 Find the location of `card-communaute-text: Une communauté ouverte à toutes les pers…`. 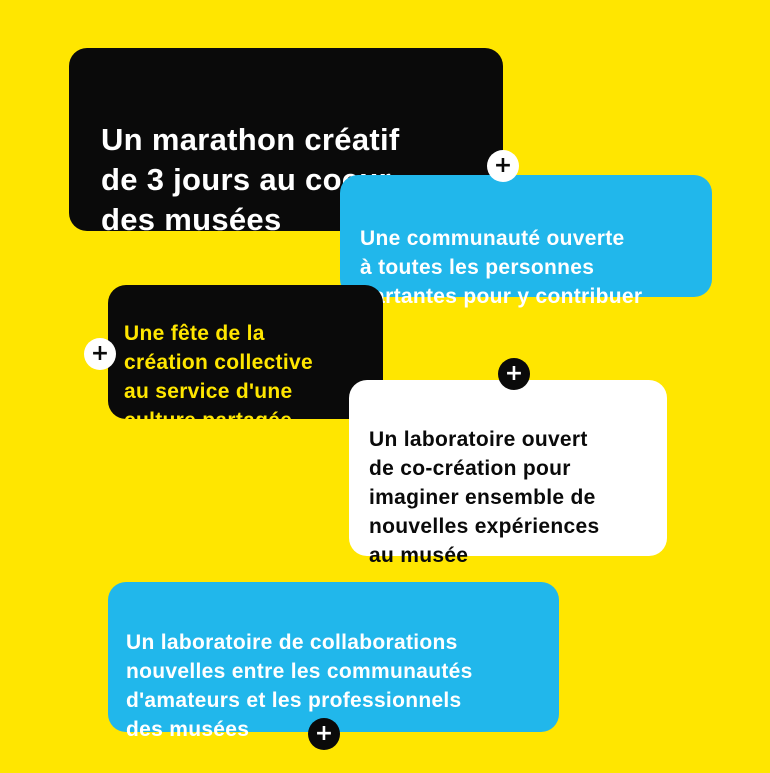

card-communaute-text: Une communauté ouverte à toutes les pers… is located at coordinates (501, 267).